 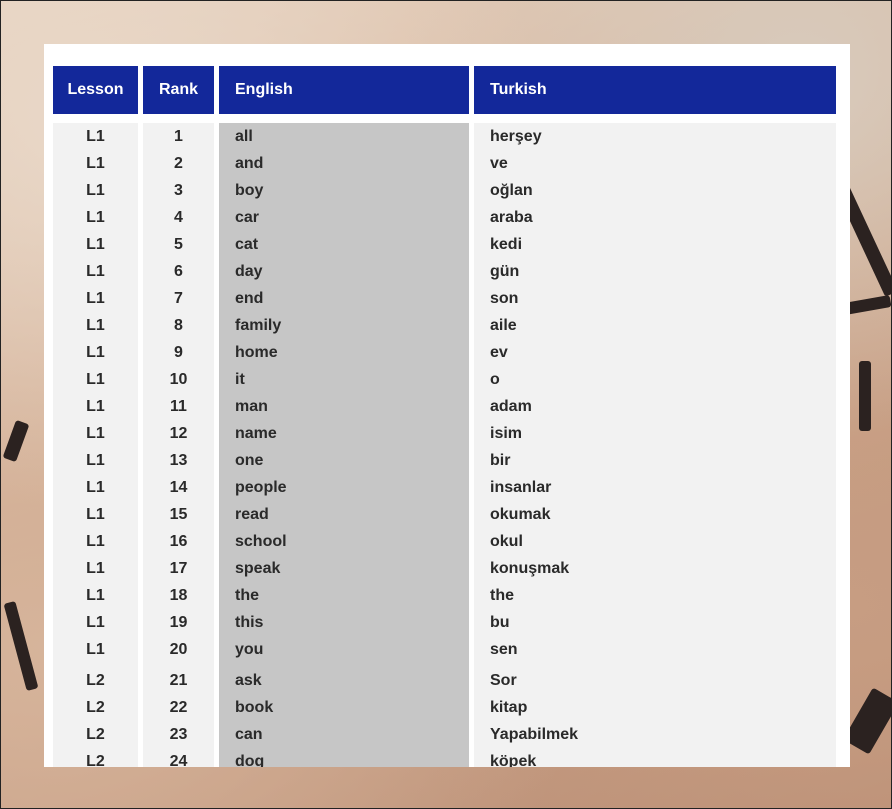 What do you see at coordinates (444, 325) in the screenshot?
I see `table-row: L1 8 family aile` at bounding box center [444, 325].